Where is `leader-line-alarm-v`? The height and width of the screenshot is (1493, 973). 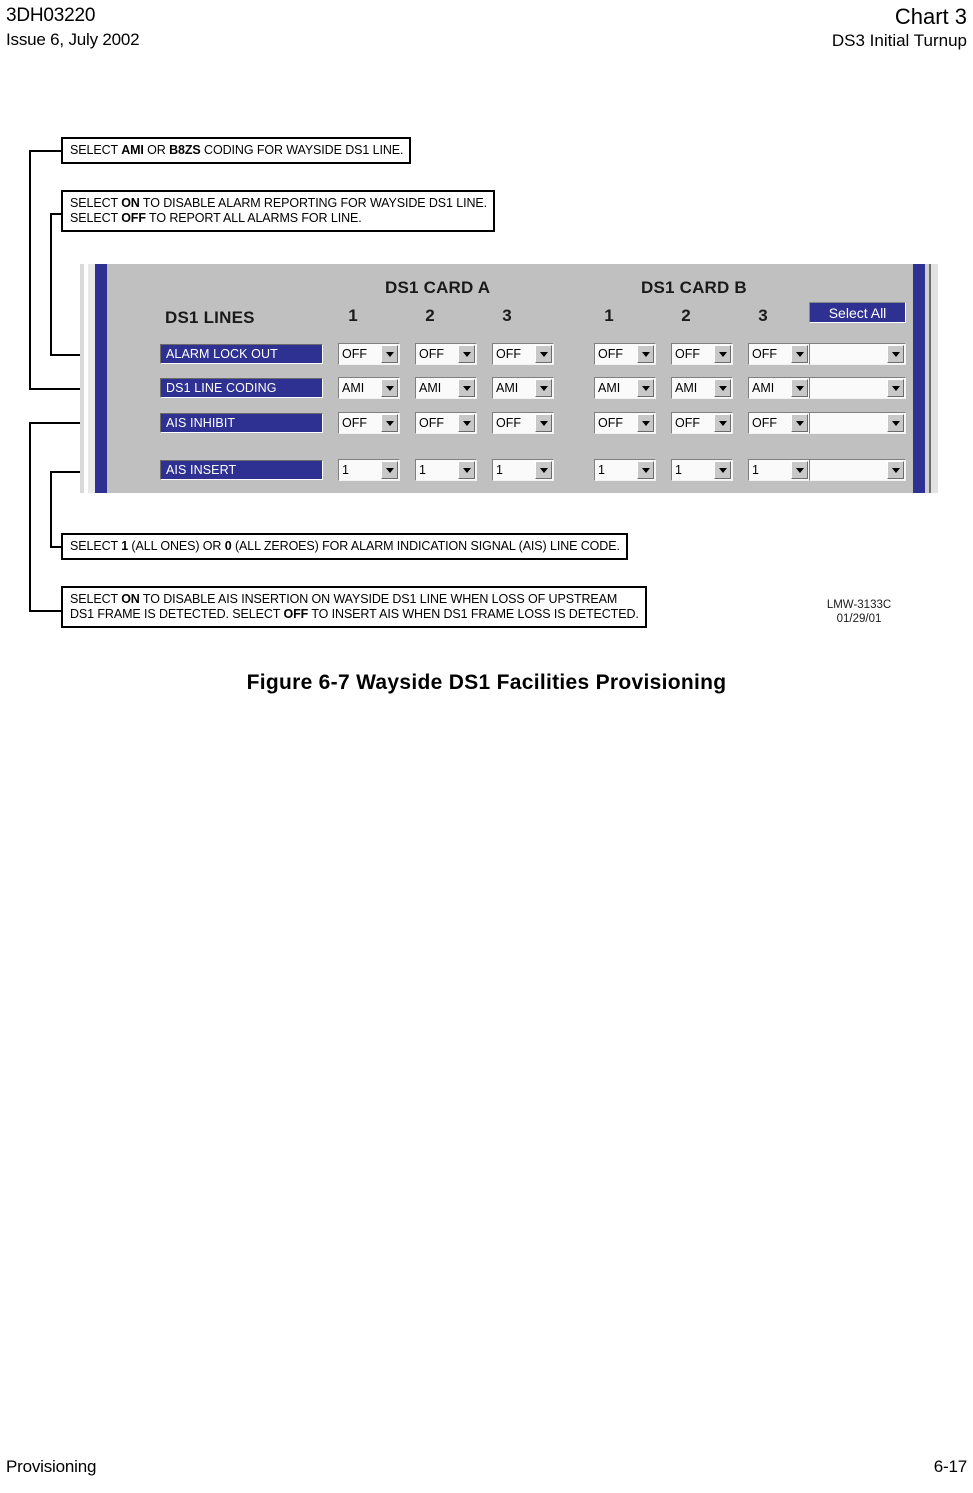
leader-line-alarm-v is located at coordinates (51, 284).